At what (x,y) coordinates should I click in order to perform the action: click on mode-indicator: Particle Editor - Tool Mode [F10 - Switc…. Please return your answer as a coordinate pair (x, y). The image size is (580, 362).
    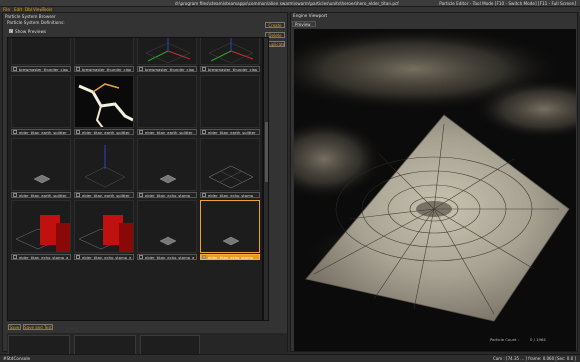
    Looking at the image, I should click on (507, 3).